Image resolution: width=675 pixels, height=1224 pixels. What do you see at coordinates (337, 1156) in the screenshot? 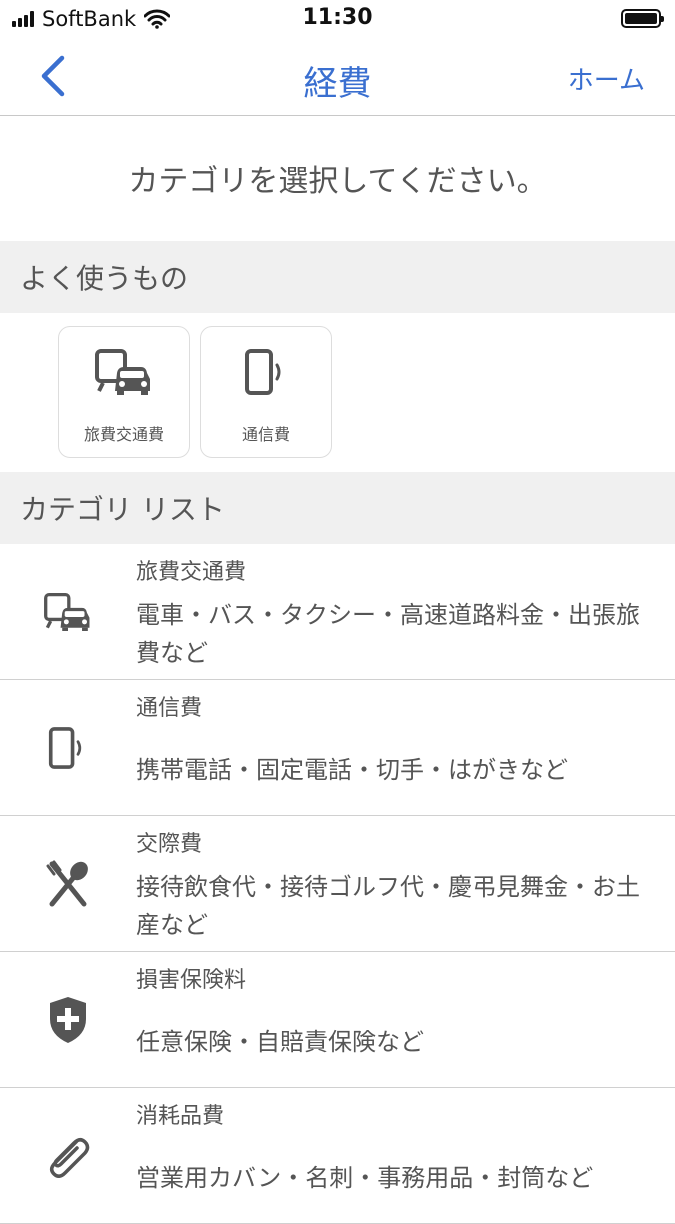
I see `category-item-supplies: 消耗品費 営業用カバン・名刺・事務用品・封筒など` at bounding box center [337, 1156].